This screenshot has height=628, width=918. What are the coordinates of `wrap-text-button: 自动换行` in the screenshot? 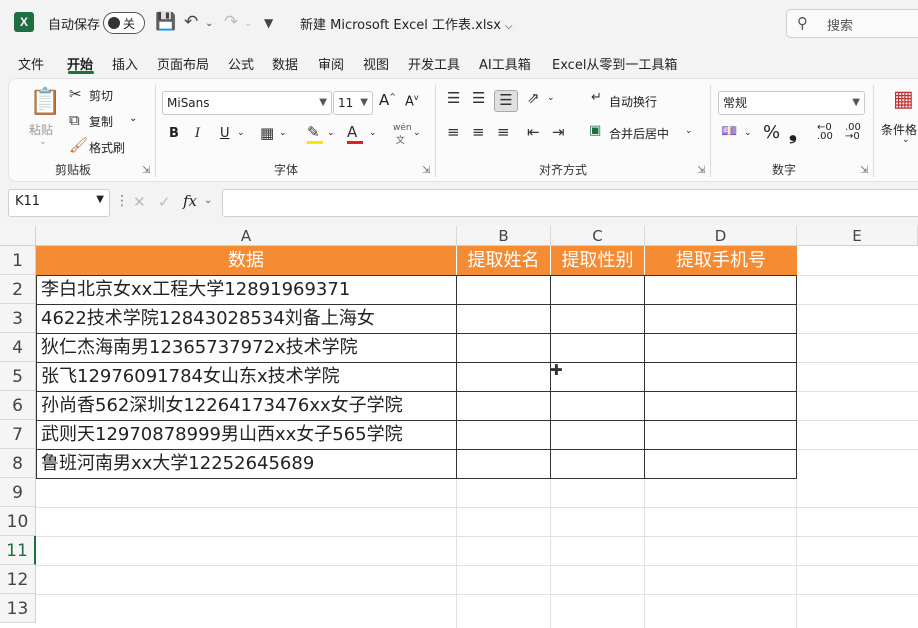 It's located at (633, 101).